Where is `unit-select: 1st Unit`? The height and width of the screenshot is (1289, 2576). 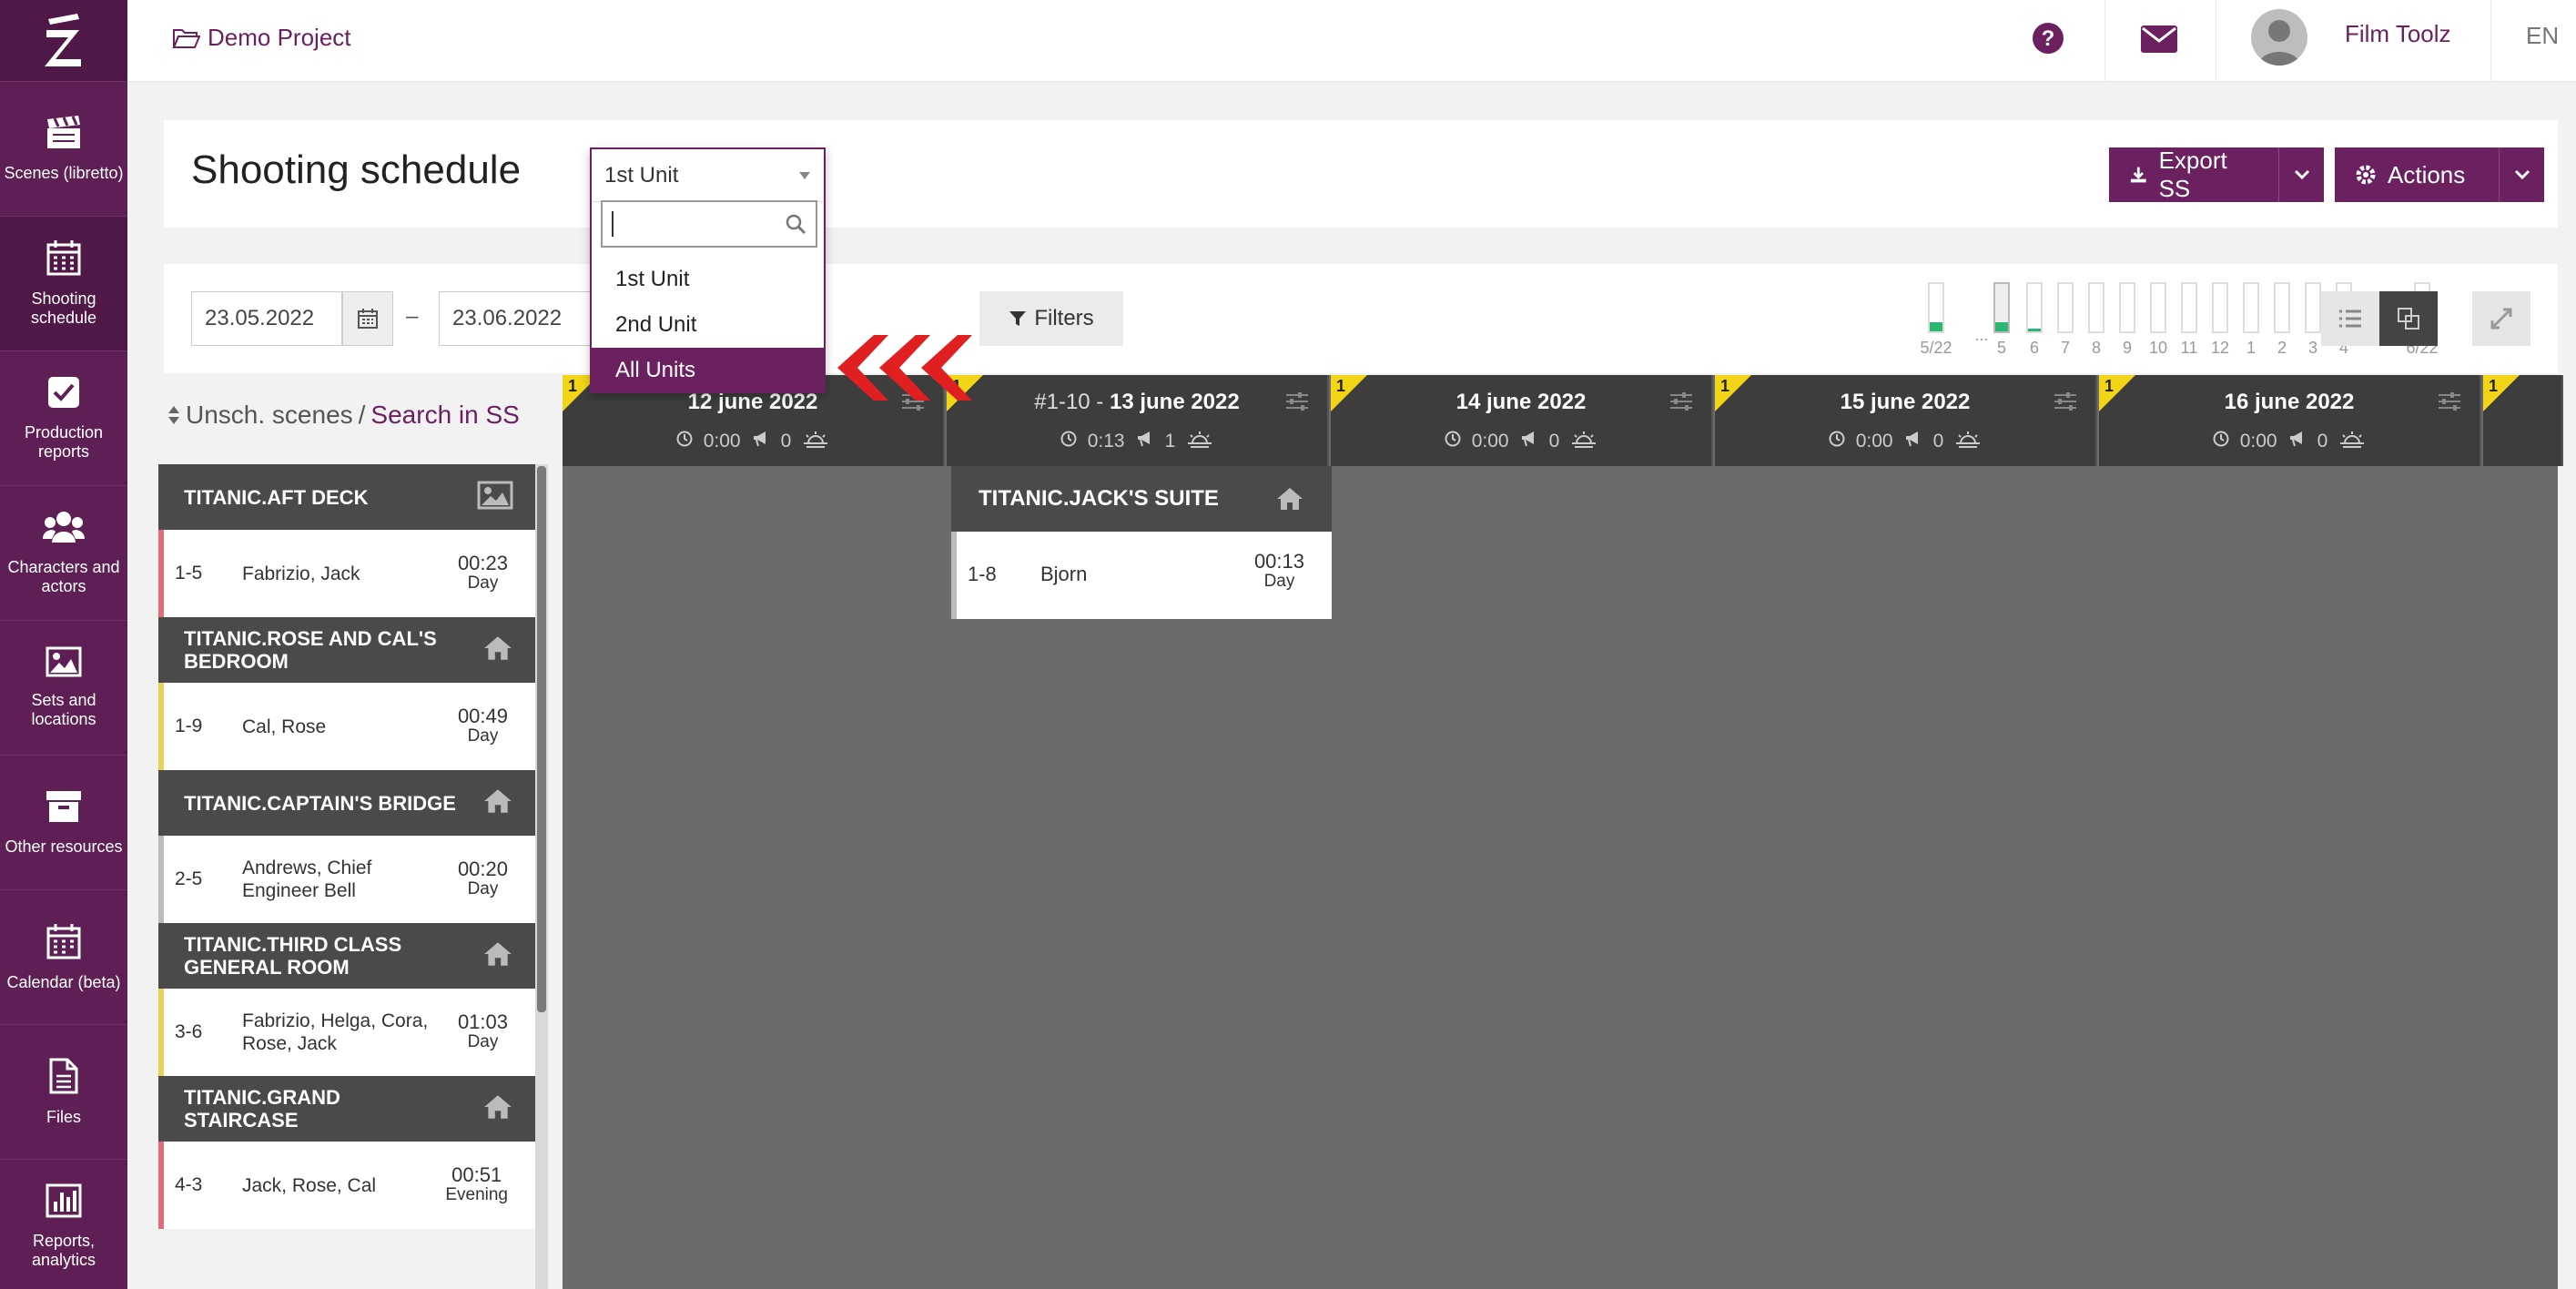 unit-select: 1st Unit is located at coordinates (708, 175).